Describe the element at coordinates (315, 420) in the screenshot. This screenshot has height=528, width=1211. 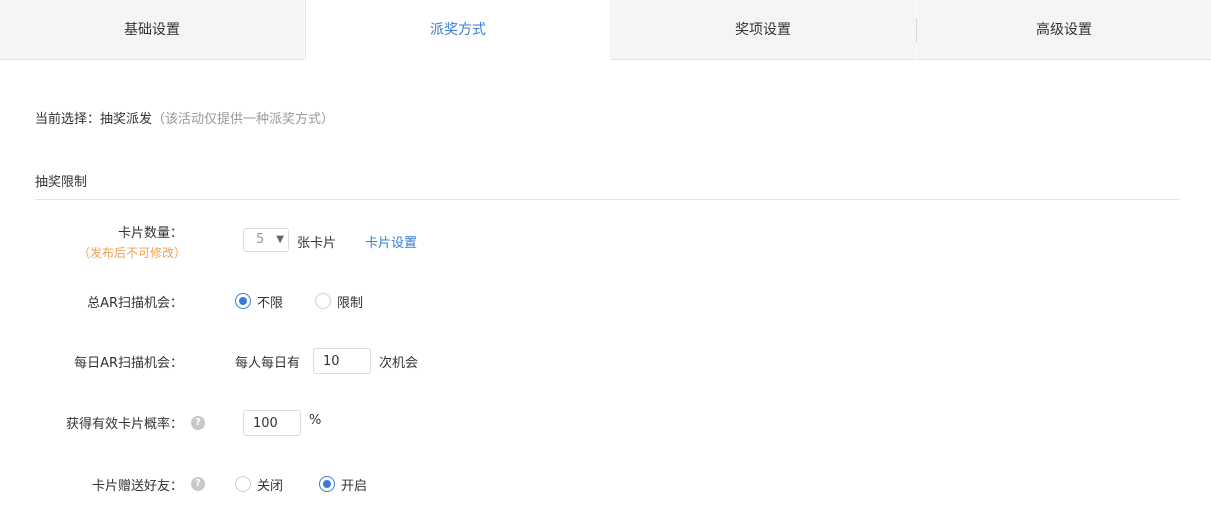
I see `valid-rate-unit: %` at that location.